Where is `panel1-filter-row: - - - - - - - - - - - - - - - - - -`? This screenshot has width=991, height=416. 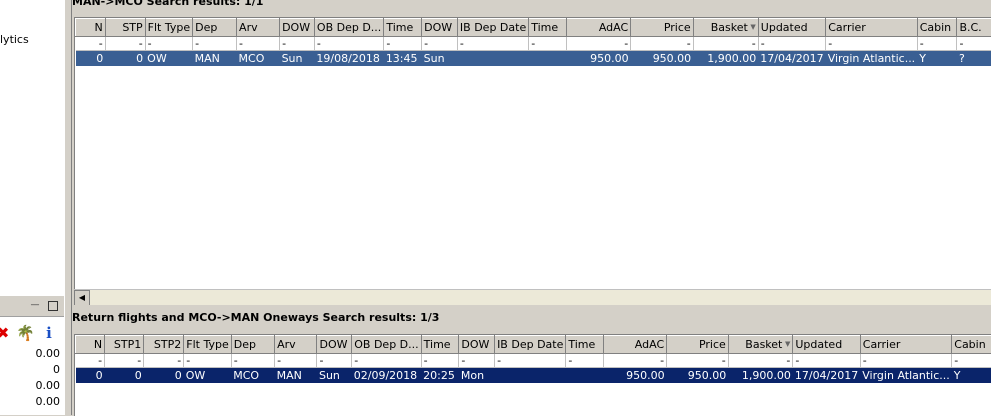
panel1-filter-row: - - - - - - - - - - - - - - - - - - is located at coordinates (533, 44).